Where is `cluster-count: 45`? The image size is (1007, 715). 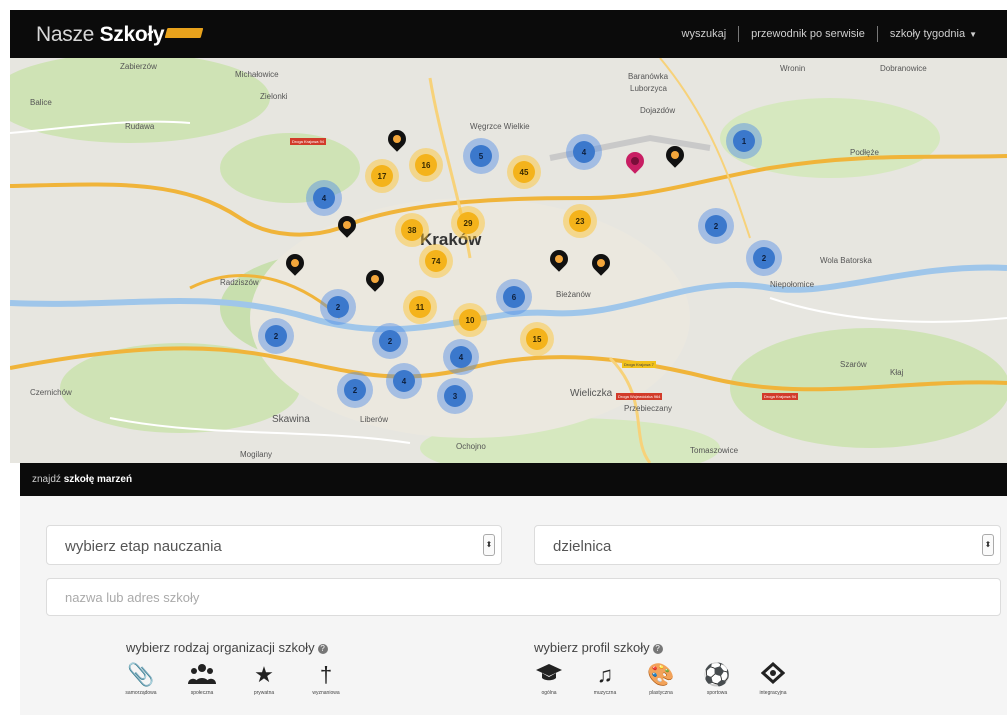 cluster-count: 45 is located at coordinates (524, 172).